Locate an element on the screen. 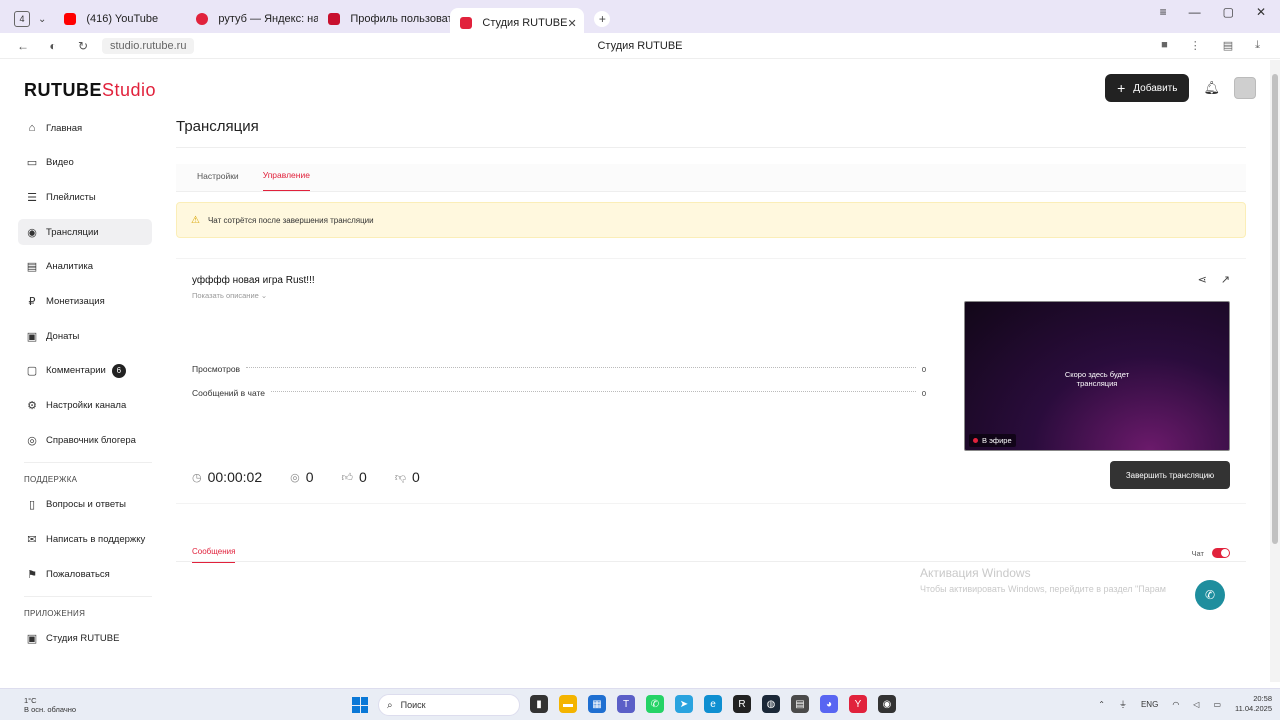  metric-value: 0 is located at coordinates (415, 477).